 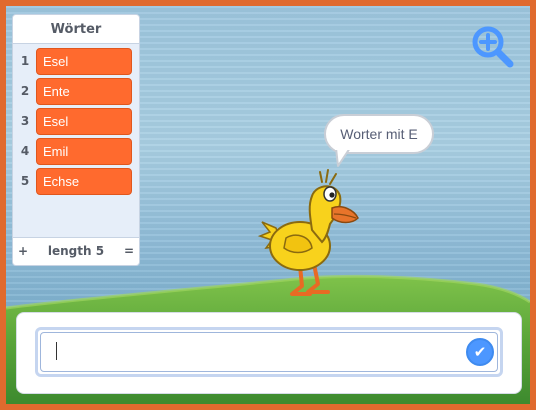 What do you see at coordinates (25, 61) in the screenshot?
I see `list-index: 1` at bounding box center [25, 61].